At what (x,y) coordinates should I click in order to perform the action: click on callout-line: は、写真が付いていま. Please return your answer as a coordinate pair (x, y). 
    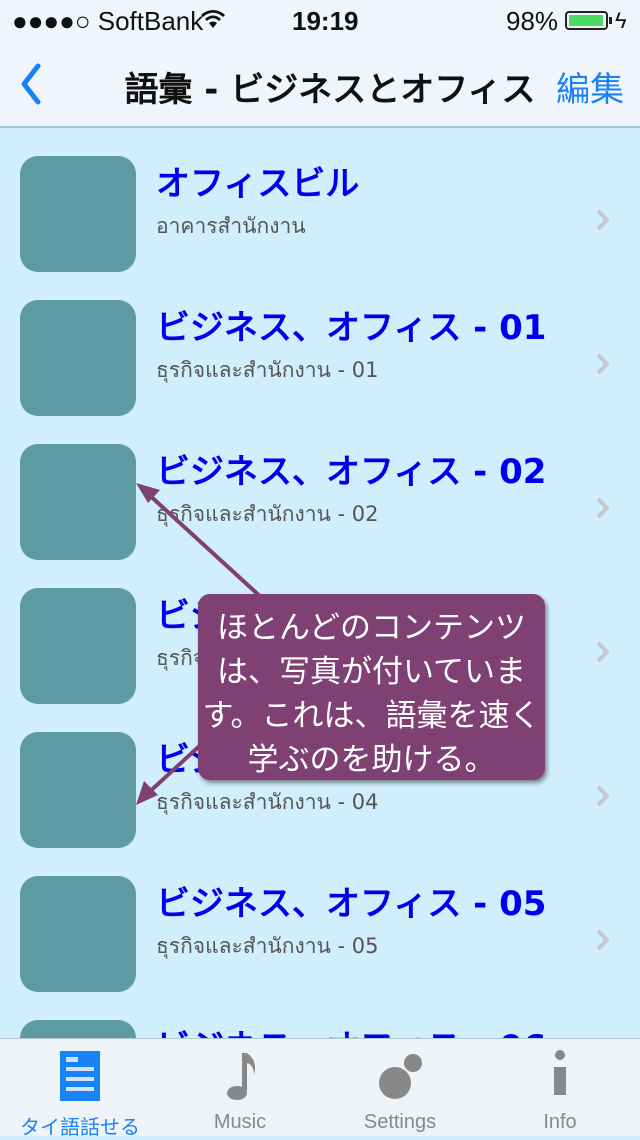
    Looking at the image, I should click on (371, 672).